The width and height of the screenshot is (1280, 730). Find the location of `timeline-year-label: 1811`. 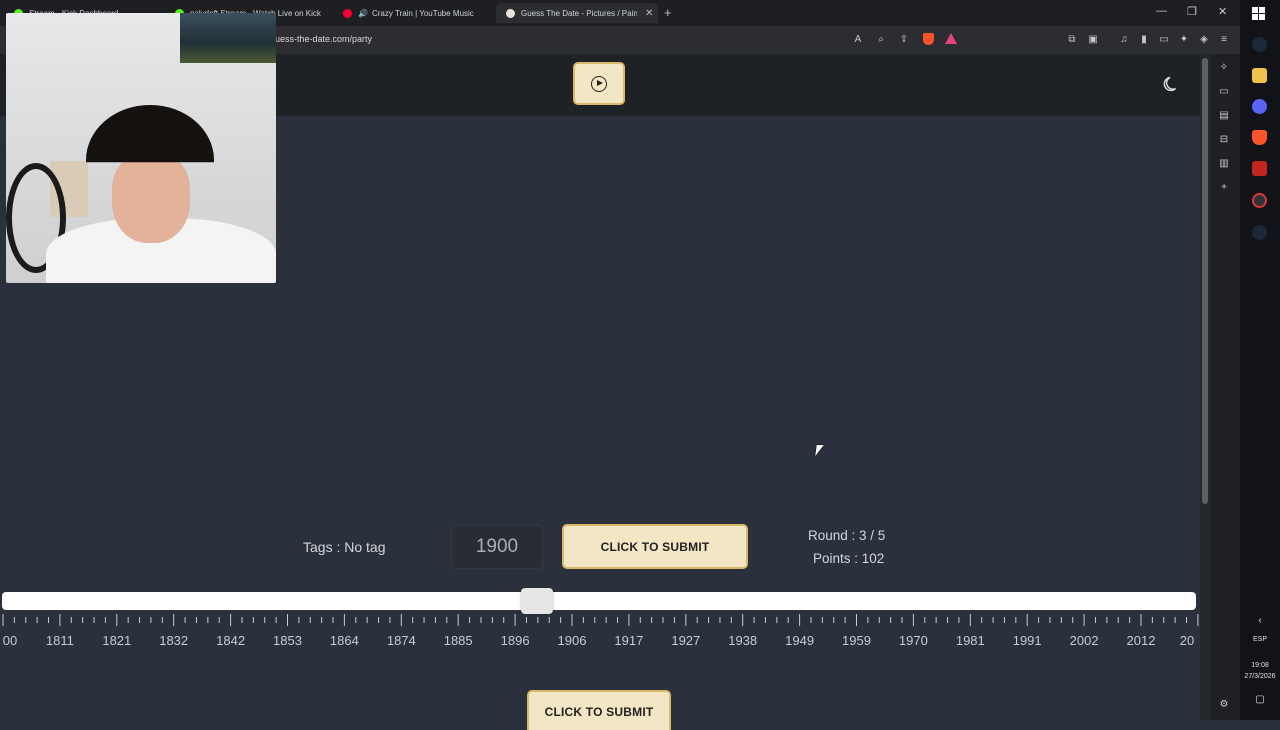

timeline-year-label: 1811 is located at coordinates (59, 640).